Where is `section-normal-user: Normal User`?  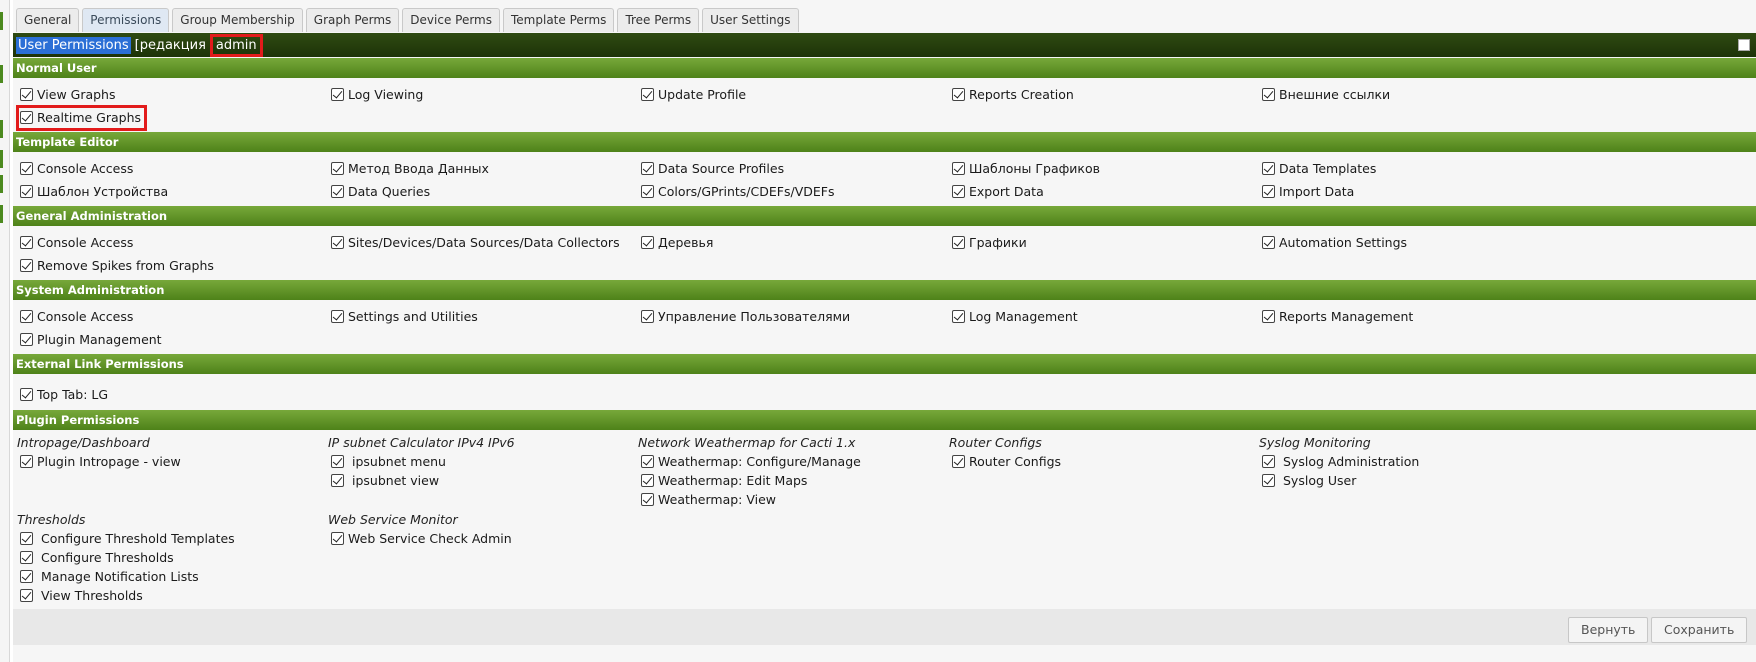
section-normal-user: Normal User is located at coordinates (884, 68).